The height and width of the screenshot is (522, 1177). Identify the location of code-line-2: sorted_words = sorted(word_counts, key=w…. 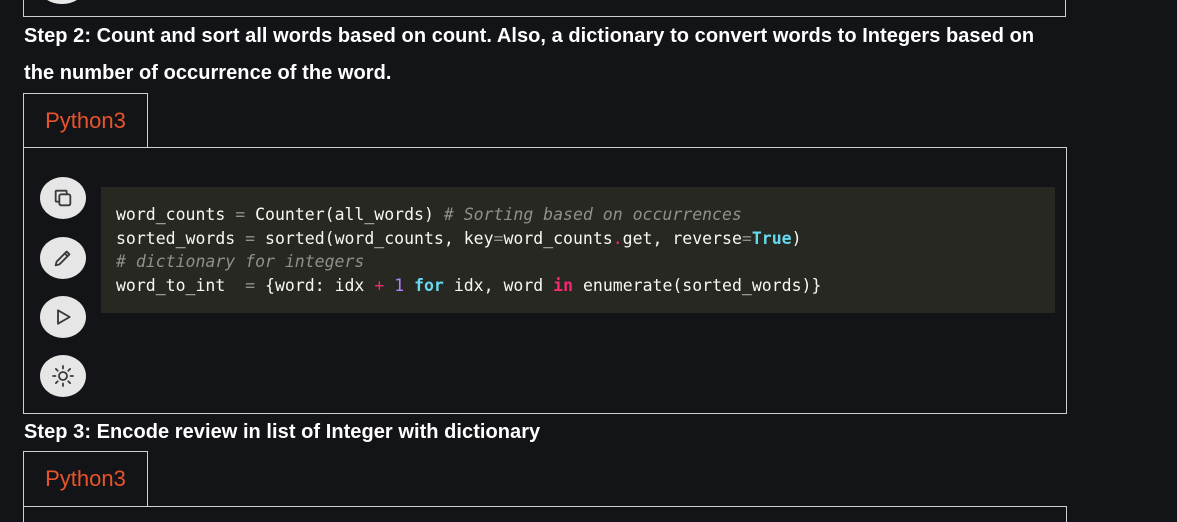
(459, 238).